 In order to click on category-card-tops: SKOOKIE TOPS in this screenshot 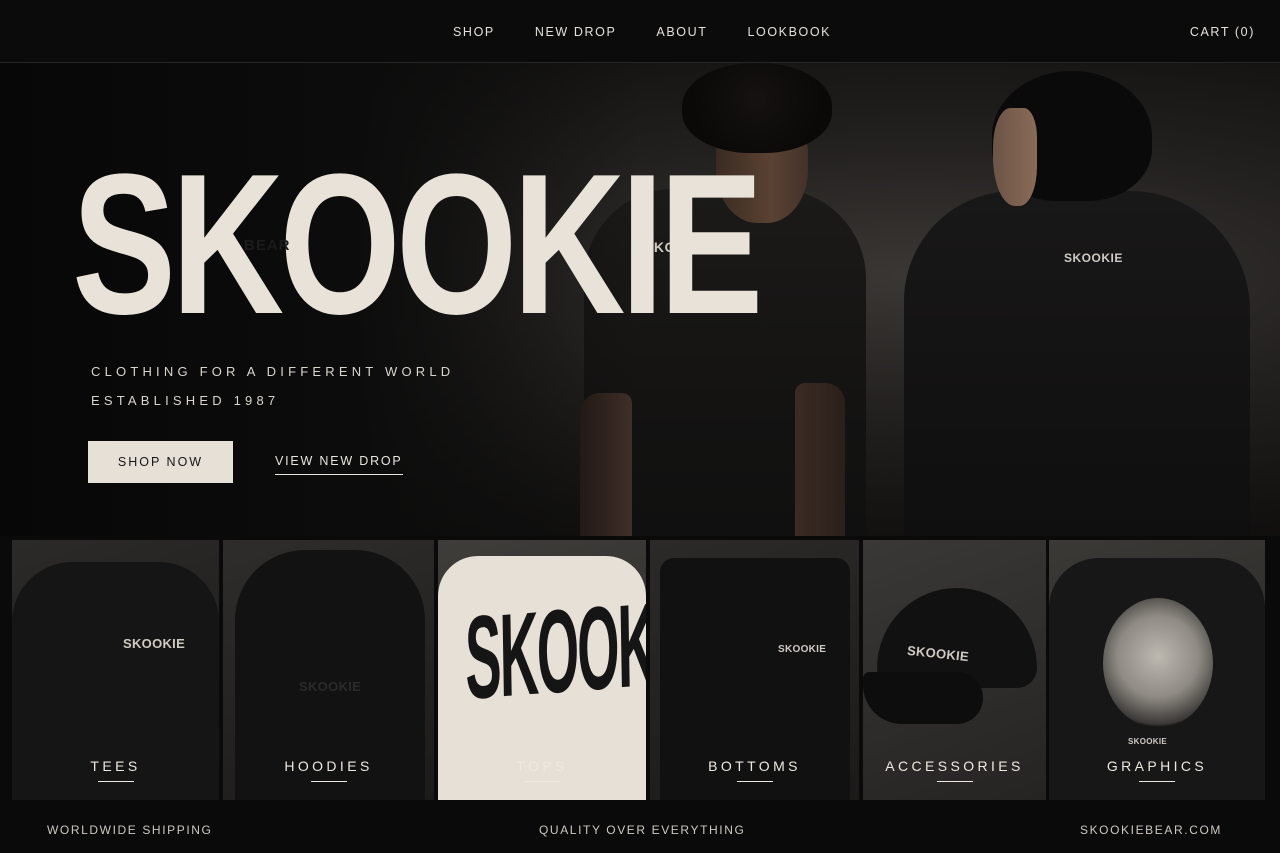, I will do `click(542, 670)`.